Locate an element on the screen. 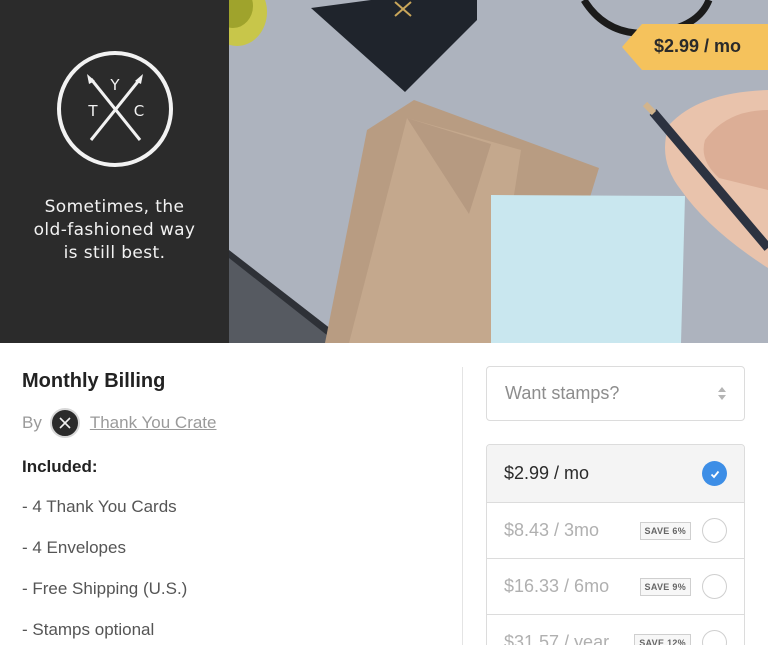 The width and height of the screenshot is (768, 645). by-label: By is located at coordinates (32, 422).